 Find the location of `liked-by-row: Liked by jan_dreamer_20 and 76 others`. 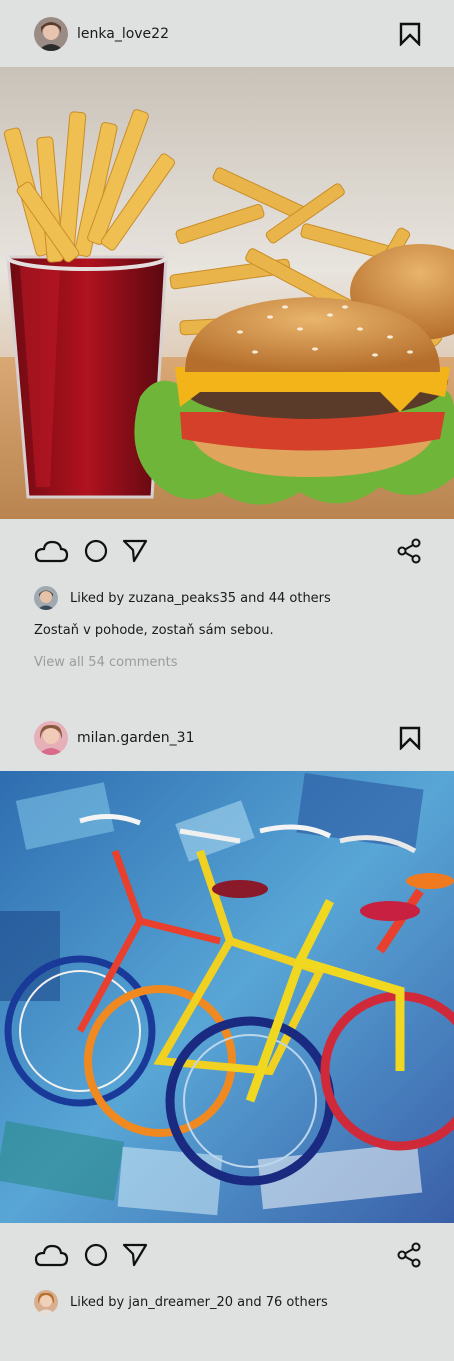

liked-by-row: Liked by jan_dreamer_20 and 76 others is located at coordinates (227, 1302).